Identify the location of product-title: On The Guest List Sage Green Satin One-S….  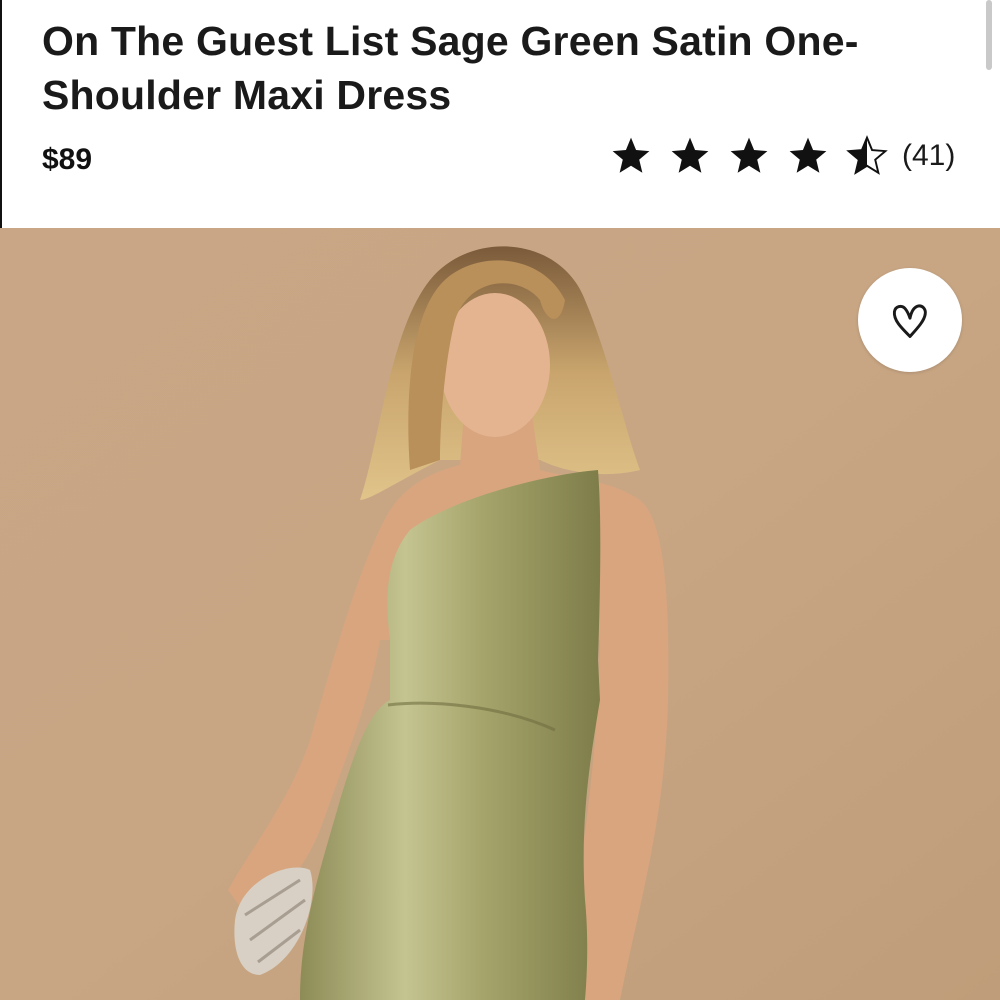
(450, 68).